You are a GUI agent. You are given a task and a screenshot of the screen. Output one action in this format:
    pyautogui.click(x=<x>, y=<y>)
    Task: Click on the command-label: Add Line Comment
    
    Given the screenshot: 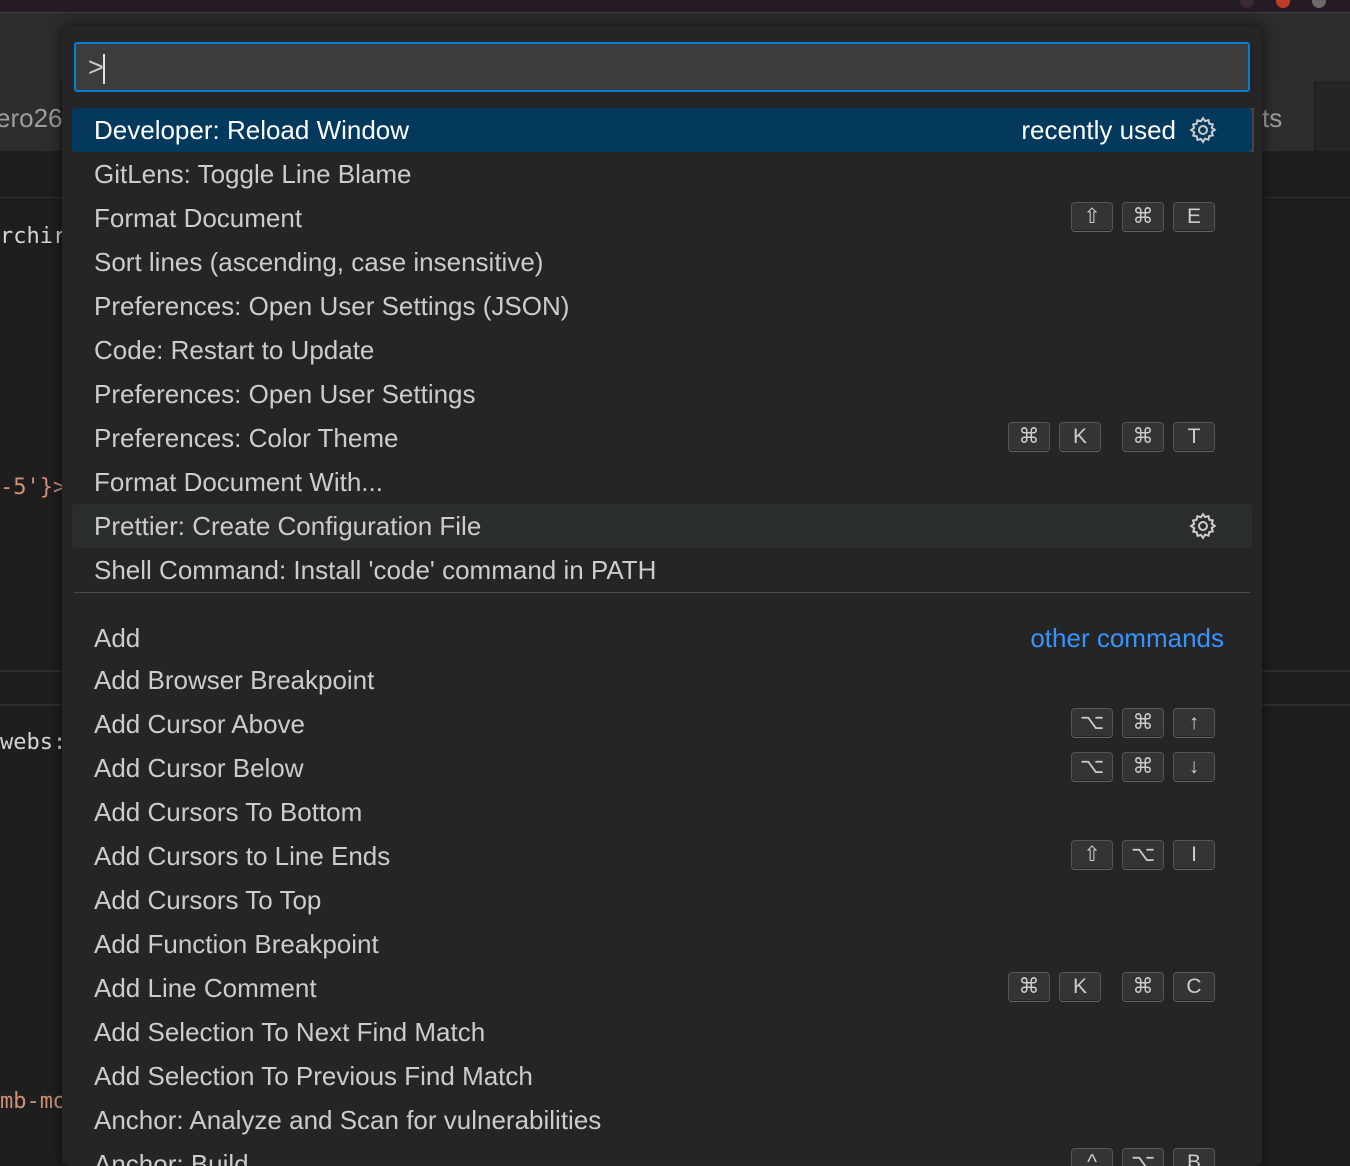 What is the action you would take?
    pyautogui.click(x=205, y=988)
    